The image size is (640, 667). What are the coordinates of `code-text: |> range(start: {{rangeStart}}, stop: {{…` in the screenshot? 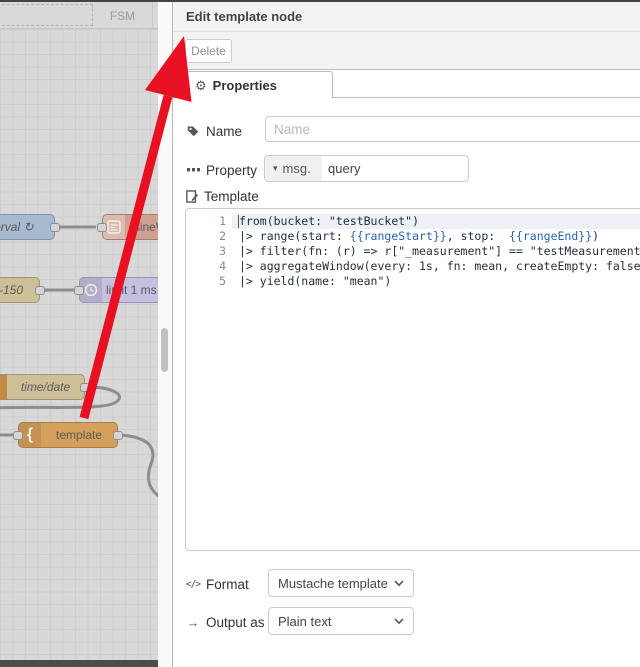 It's located at (419, 236).